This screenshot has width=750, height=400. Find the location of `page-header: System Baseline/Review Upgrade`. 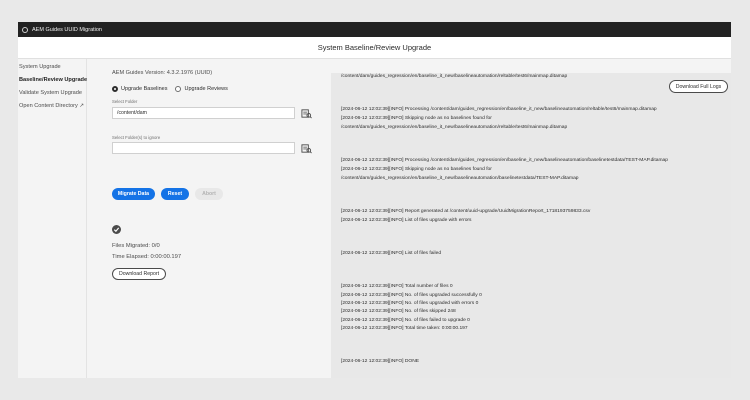

page-header: System Baseline/Review Upgrade is located at coordinates (374, 48).